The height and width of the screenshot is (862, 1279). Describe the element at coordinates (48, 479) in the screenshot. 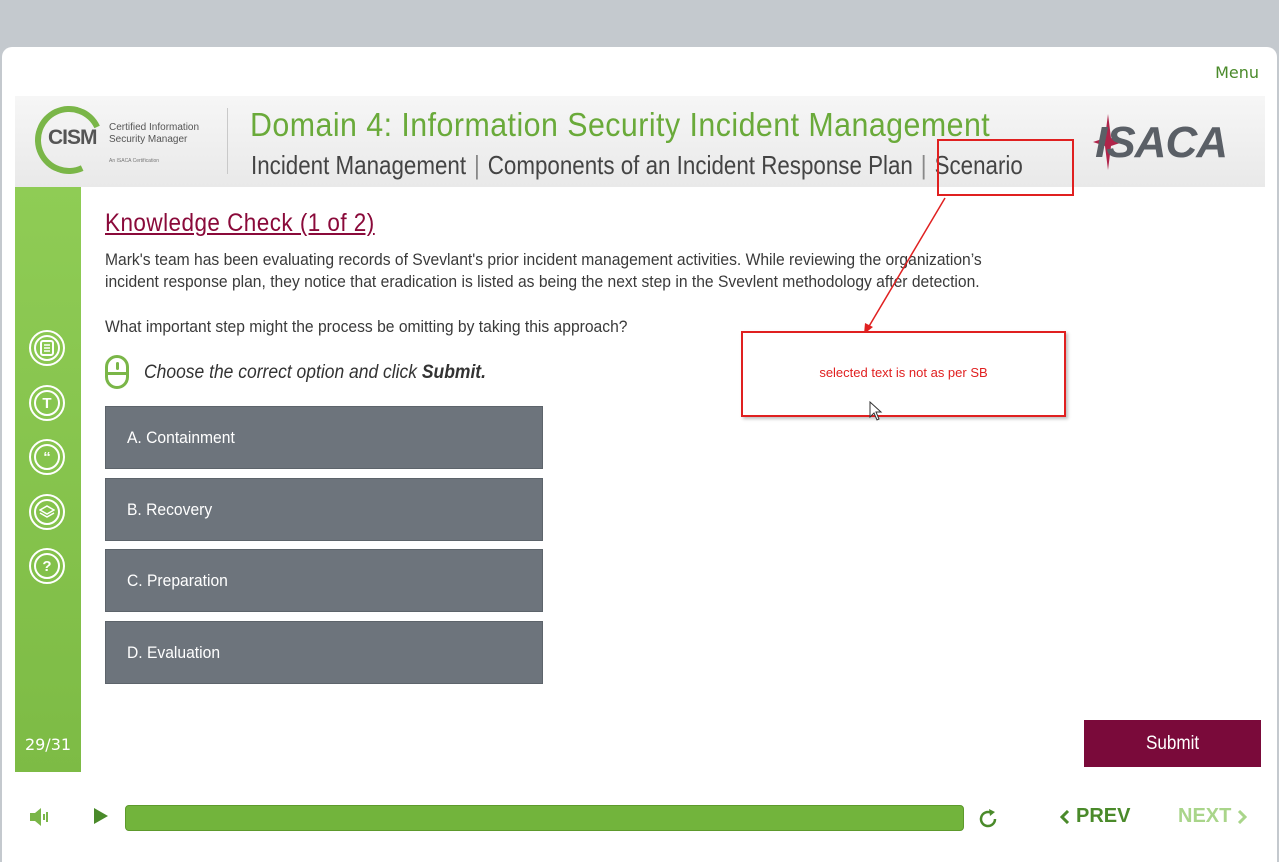

I see `left-sidebar: T “ ? 29/31` at that location.